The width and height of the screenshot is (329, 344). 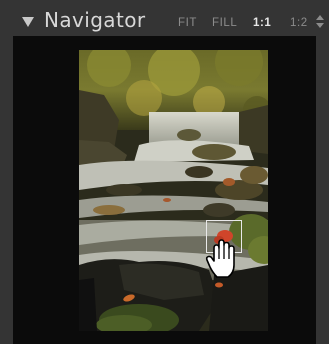 I want to click on zoom-1-1-button: 1:1, so click(x=262, y=23).